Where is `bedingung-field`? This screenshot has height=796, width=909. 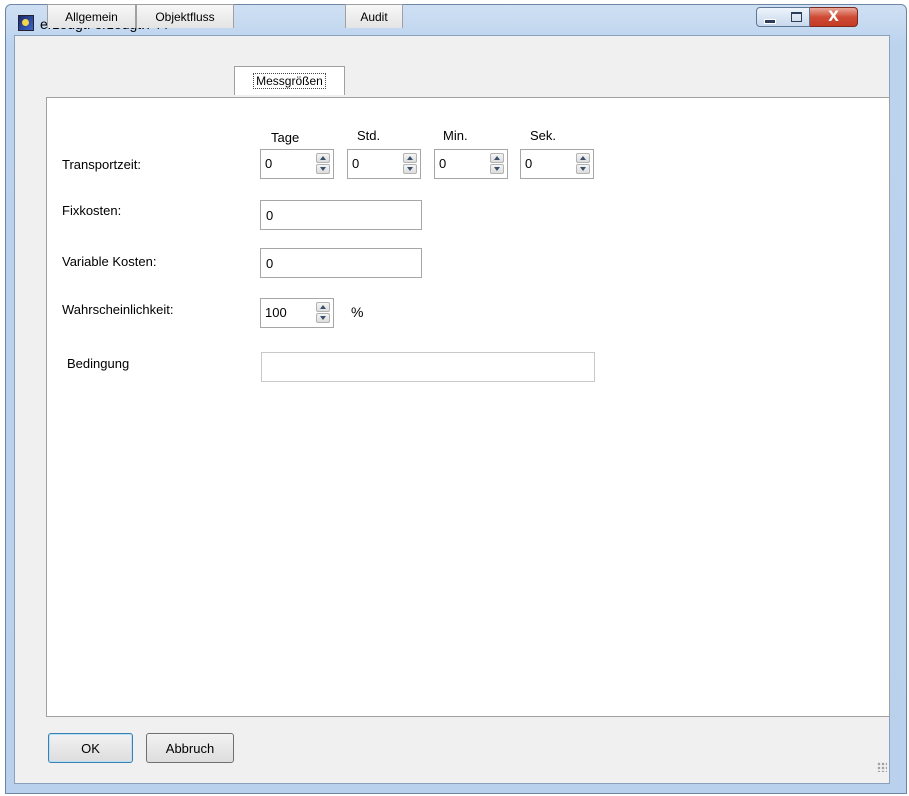 bedingung-field is located at coordinates (428, 367).